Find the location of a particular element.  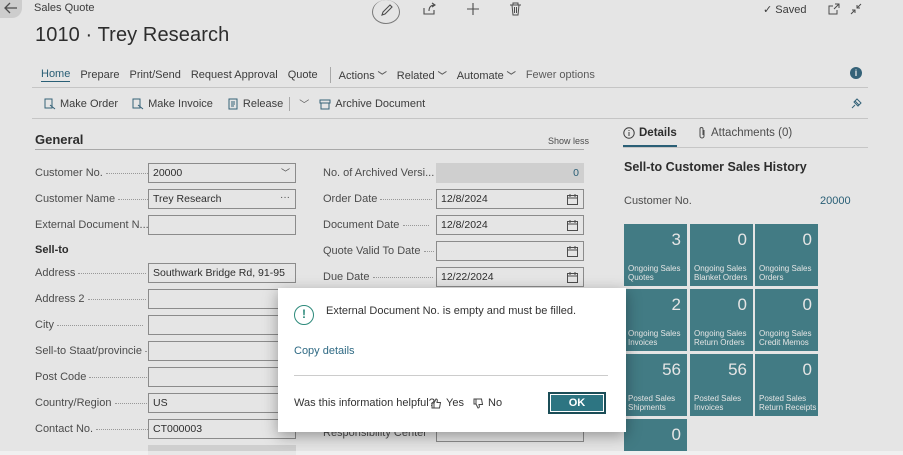

menu-related: Related ﹀ is located at coordinates (422, 75).